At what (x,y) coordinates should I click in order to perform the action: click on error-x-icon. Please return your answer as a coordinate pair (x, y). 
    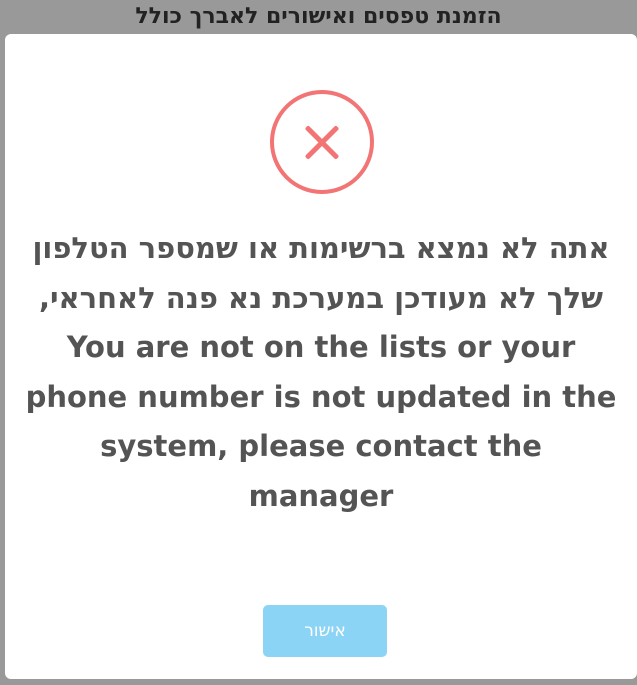
    Looking at the image, I should click on (322, 142).